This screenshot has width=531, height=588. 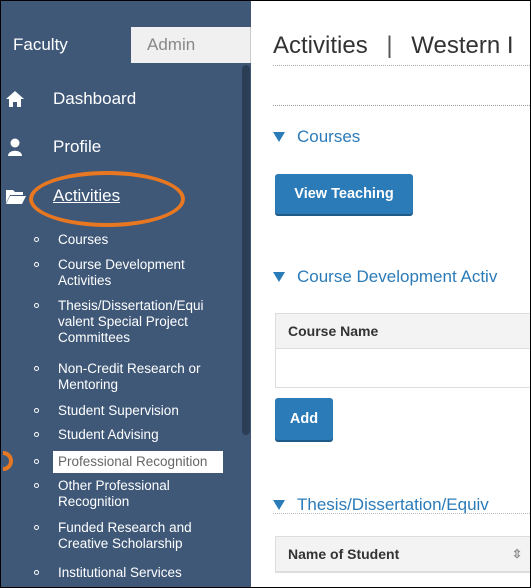 What do you see at coordinates (120, 572) in the screenshot?
I see `submenu-item-label: Institutional Services` at bounding box center [120, 572].